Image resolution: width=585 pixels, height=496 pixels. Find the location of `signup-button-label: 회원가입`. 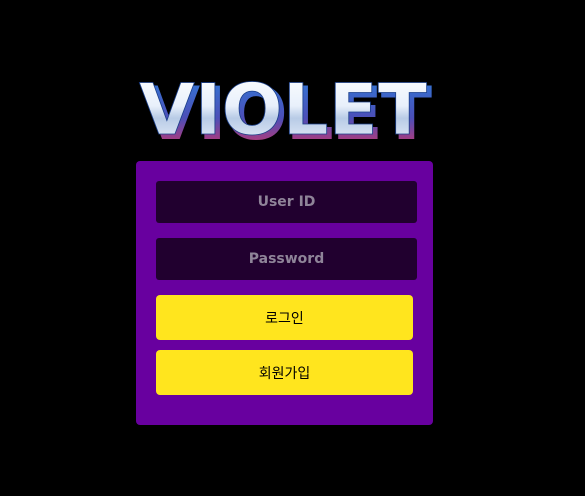

signup-button-label: 회원가입 is located at coordinates (284, 373).